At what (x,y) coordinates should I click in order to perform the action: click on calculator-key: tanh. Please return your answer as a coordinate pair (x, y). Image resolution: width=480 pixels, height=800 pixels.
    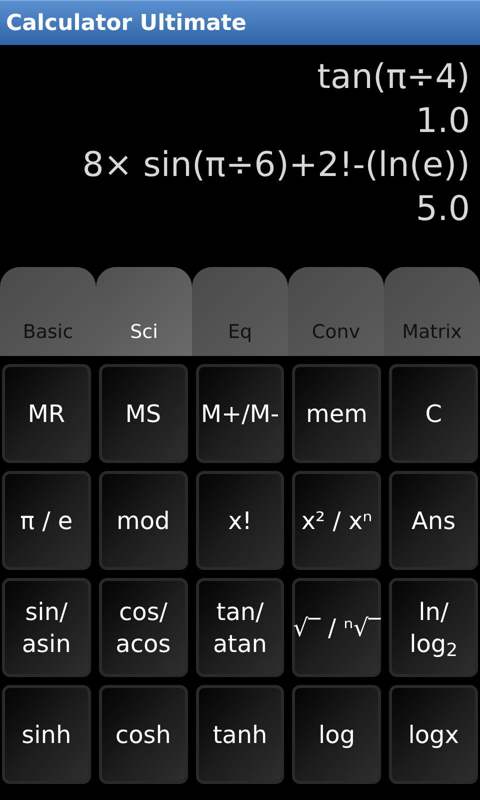
    Looking at the image, I should click on (240, 734).